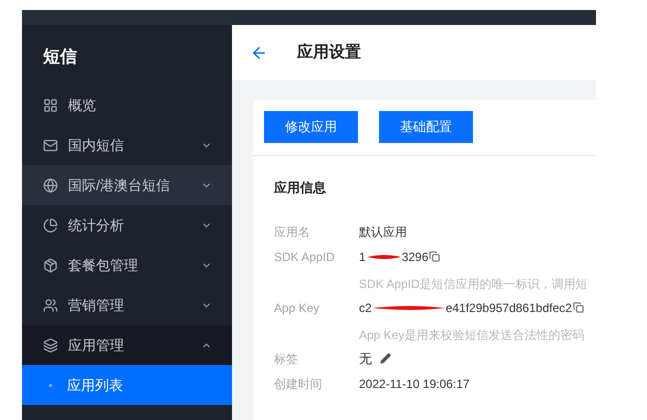  What do you see at coordinates (415, 257) in the screenshot?
I see `value-end: 3296` at bounding box center [415, 257].